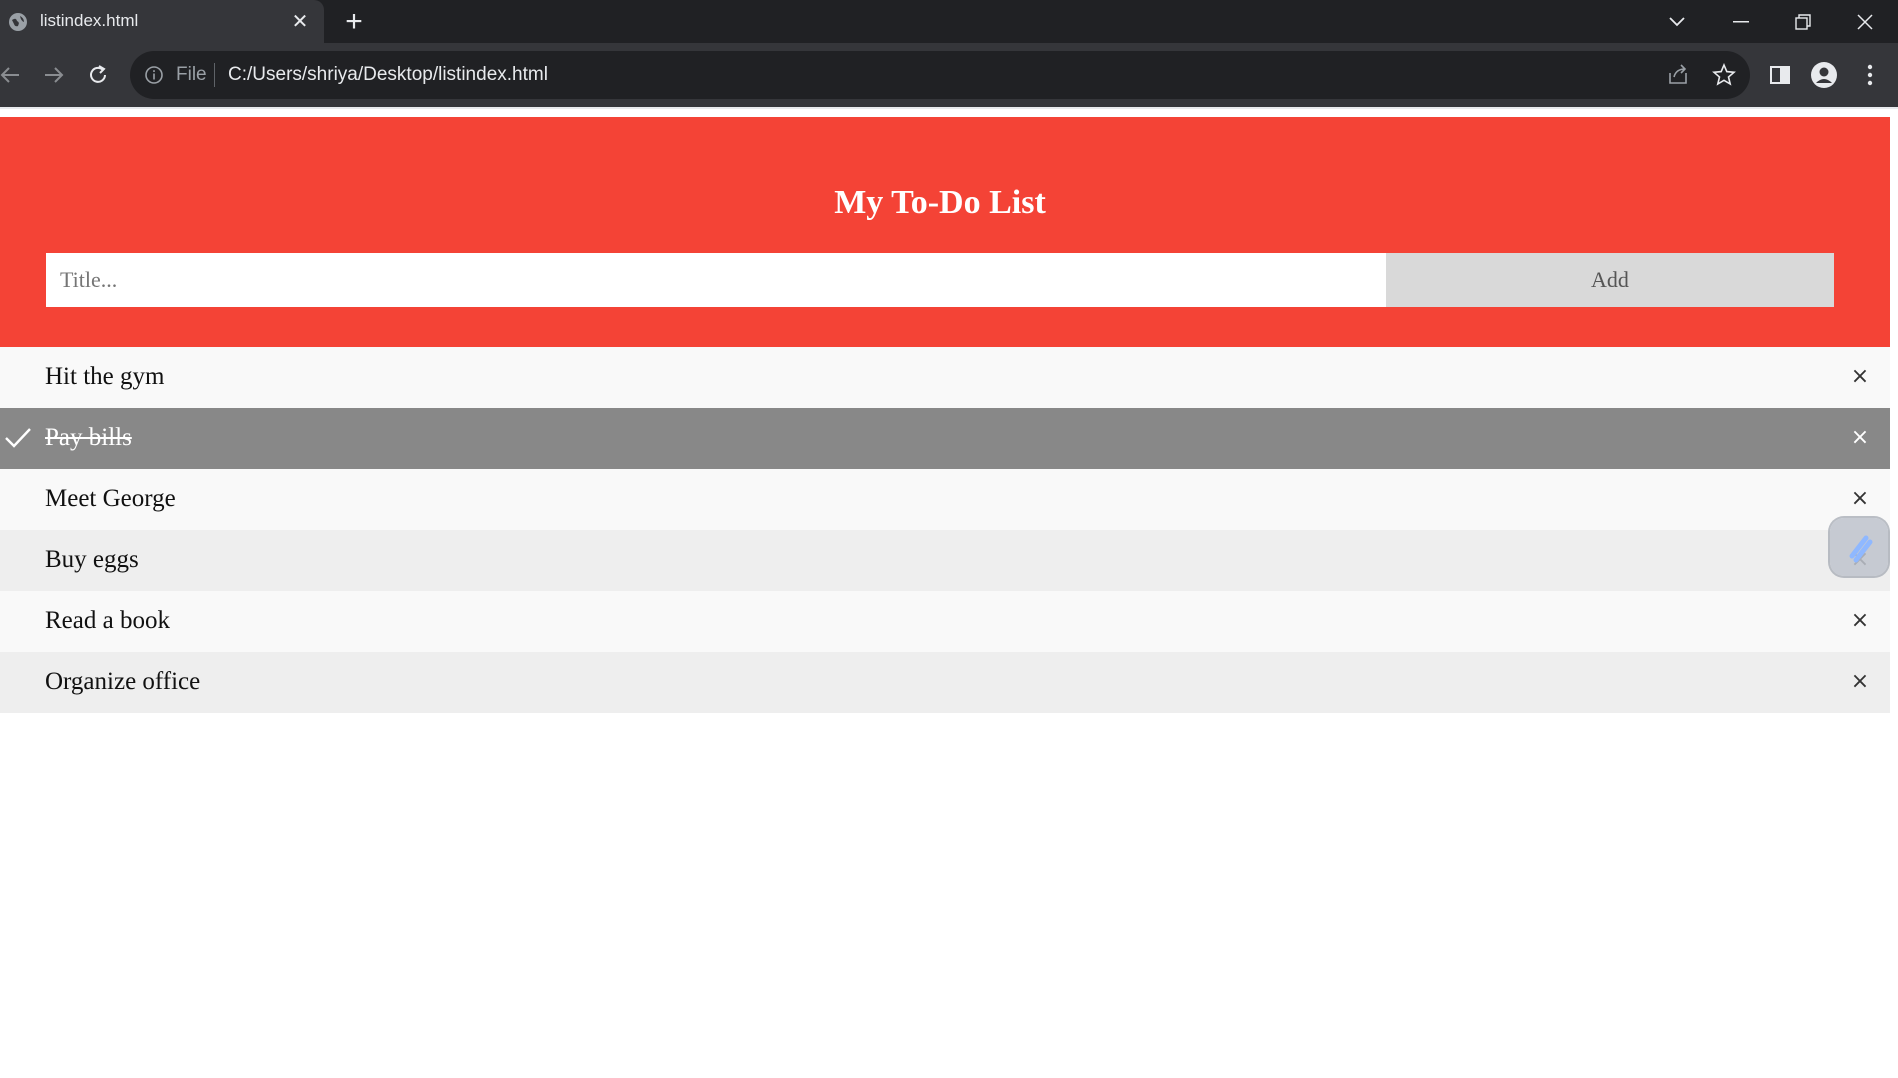  I want to click on floating-extension-widget, so click(1859, 547).